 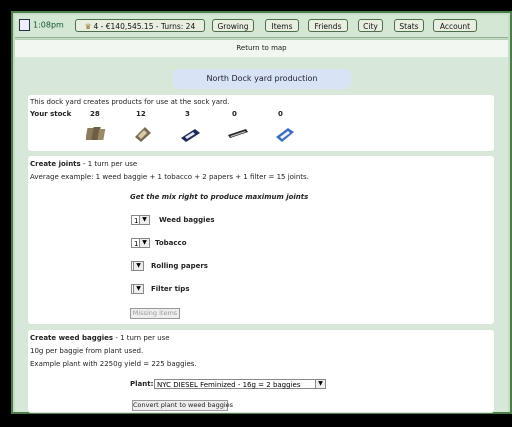 I want to click on joint-icon, so click(x=238, y=133).